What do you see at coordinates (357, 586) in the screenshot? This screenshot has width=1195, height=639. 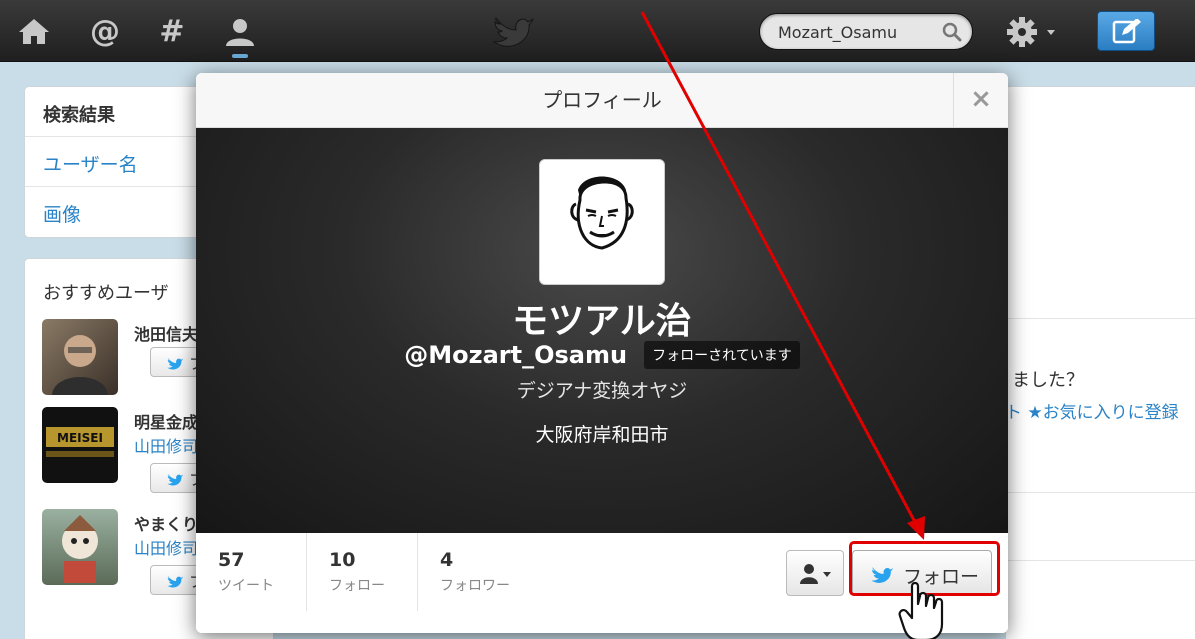 I see `stat-label: フォロー` at bounding box center [357, 586].